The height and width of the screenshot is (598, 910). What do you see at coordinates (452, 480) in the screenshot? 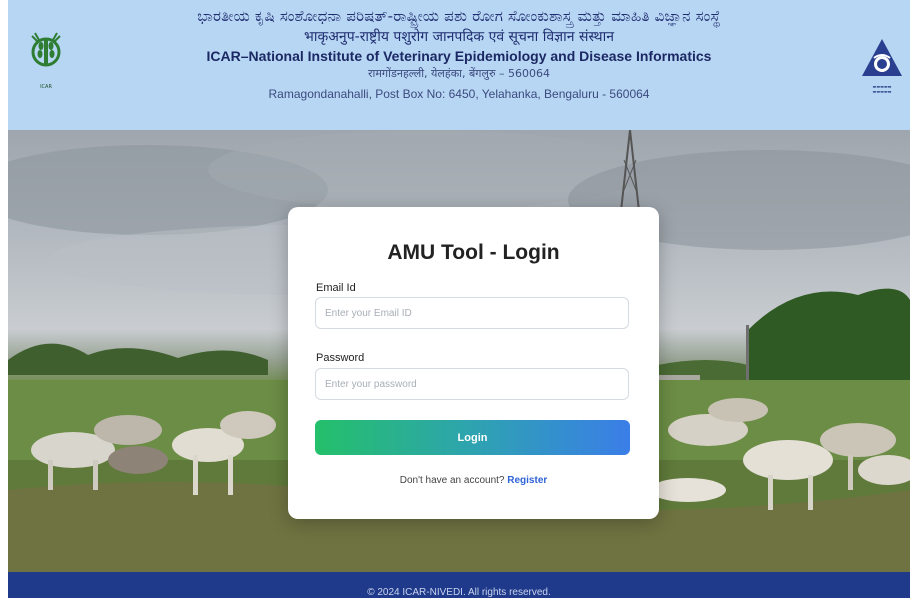
I see `register-prompt: Don't have an account?` at bounding box center [452, 480].